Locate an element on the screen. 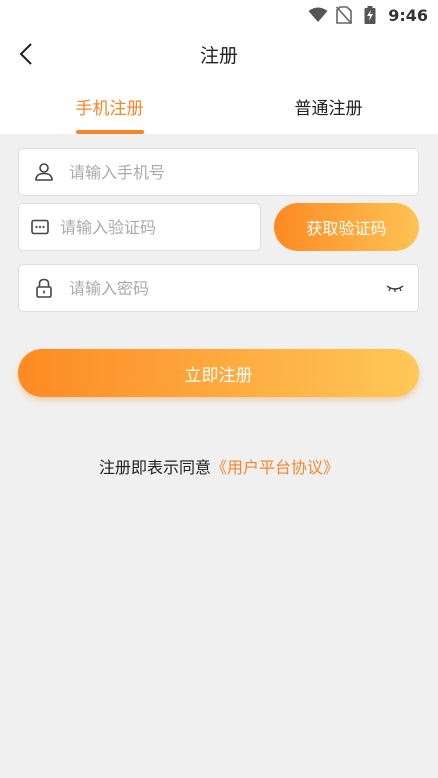 The image size is (438, 778). user-icon is located at coordinates (44, 172).